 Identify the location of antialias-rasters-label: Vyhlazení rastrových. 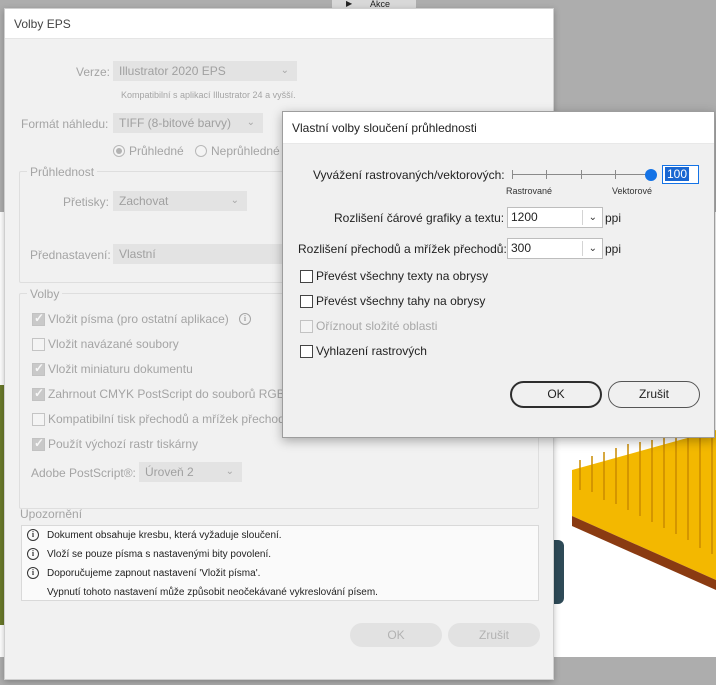
(371, 351).